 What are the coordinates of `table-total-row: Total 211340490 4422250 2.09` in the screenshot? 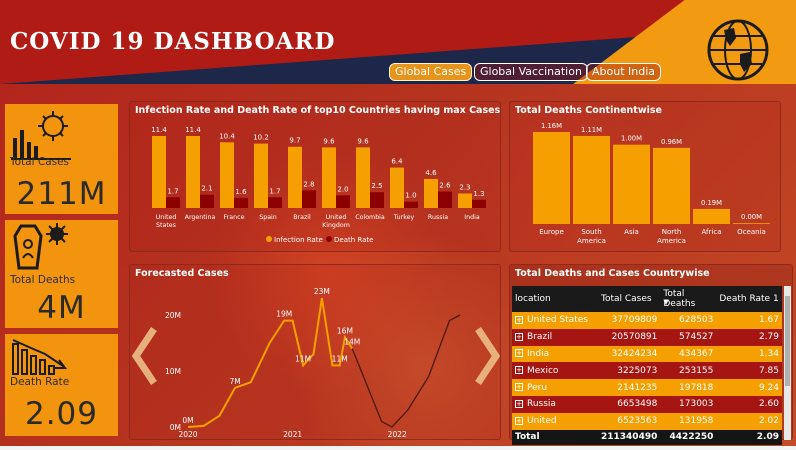 It's located at (647, 437).